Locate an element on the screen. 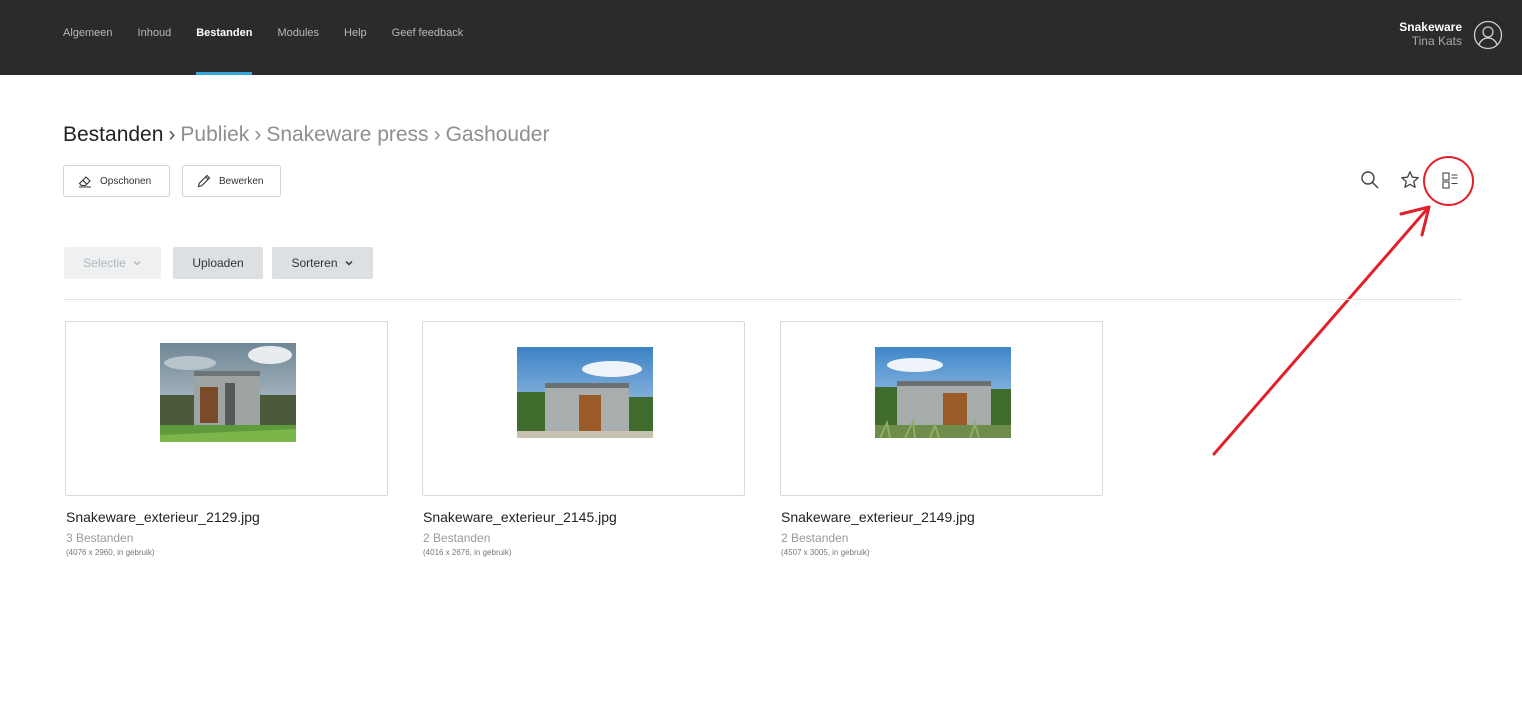 The height and width of the screenshot is (707, 1522). file-name: Snakeware_exterieur_2145.jpg is located at coordinates (584, 517).